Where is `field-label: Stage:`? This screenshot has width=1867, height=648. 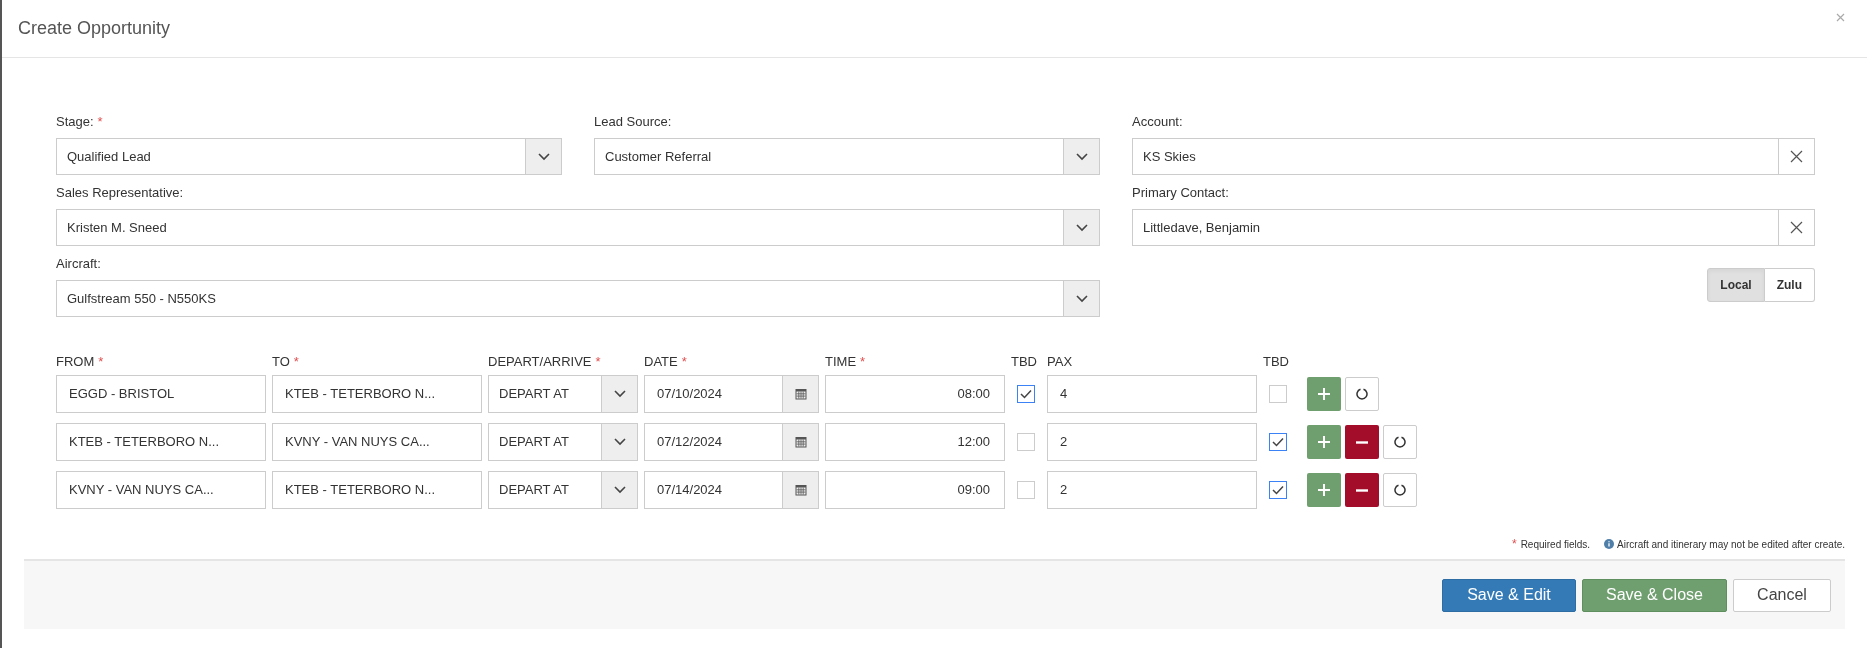 field-label: Stage: is located at coordinates (75, 122).